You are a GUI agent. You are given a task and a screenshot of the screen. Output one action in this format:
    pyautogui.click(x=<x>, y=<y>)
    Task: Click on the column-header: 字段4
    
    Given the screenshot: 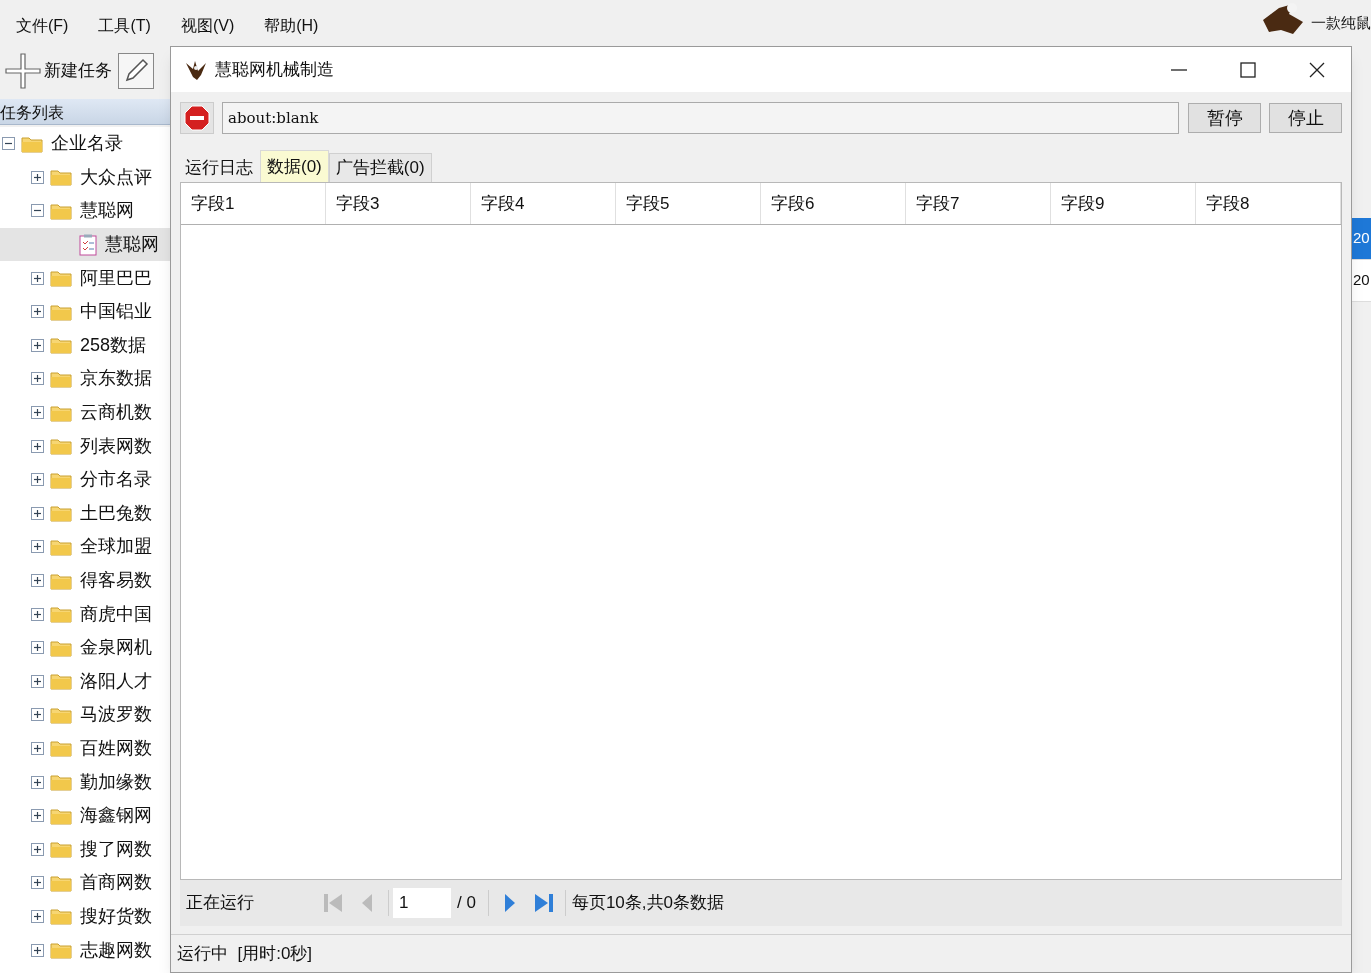 What is the action you would take?
    pyautogui.click(x=543, y=203)
    